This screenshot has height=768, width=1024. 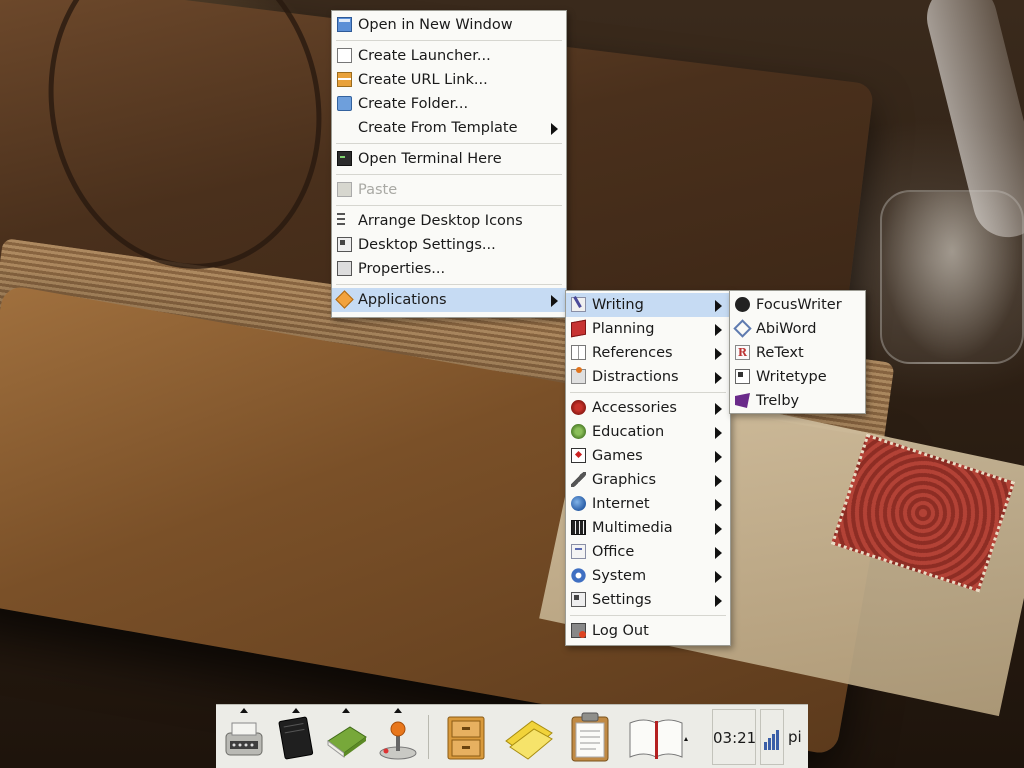 I want to click on menu-item-retext: R ReText, so click(x=797, y=353).